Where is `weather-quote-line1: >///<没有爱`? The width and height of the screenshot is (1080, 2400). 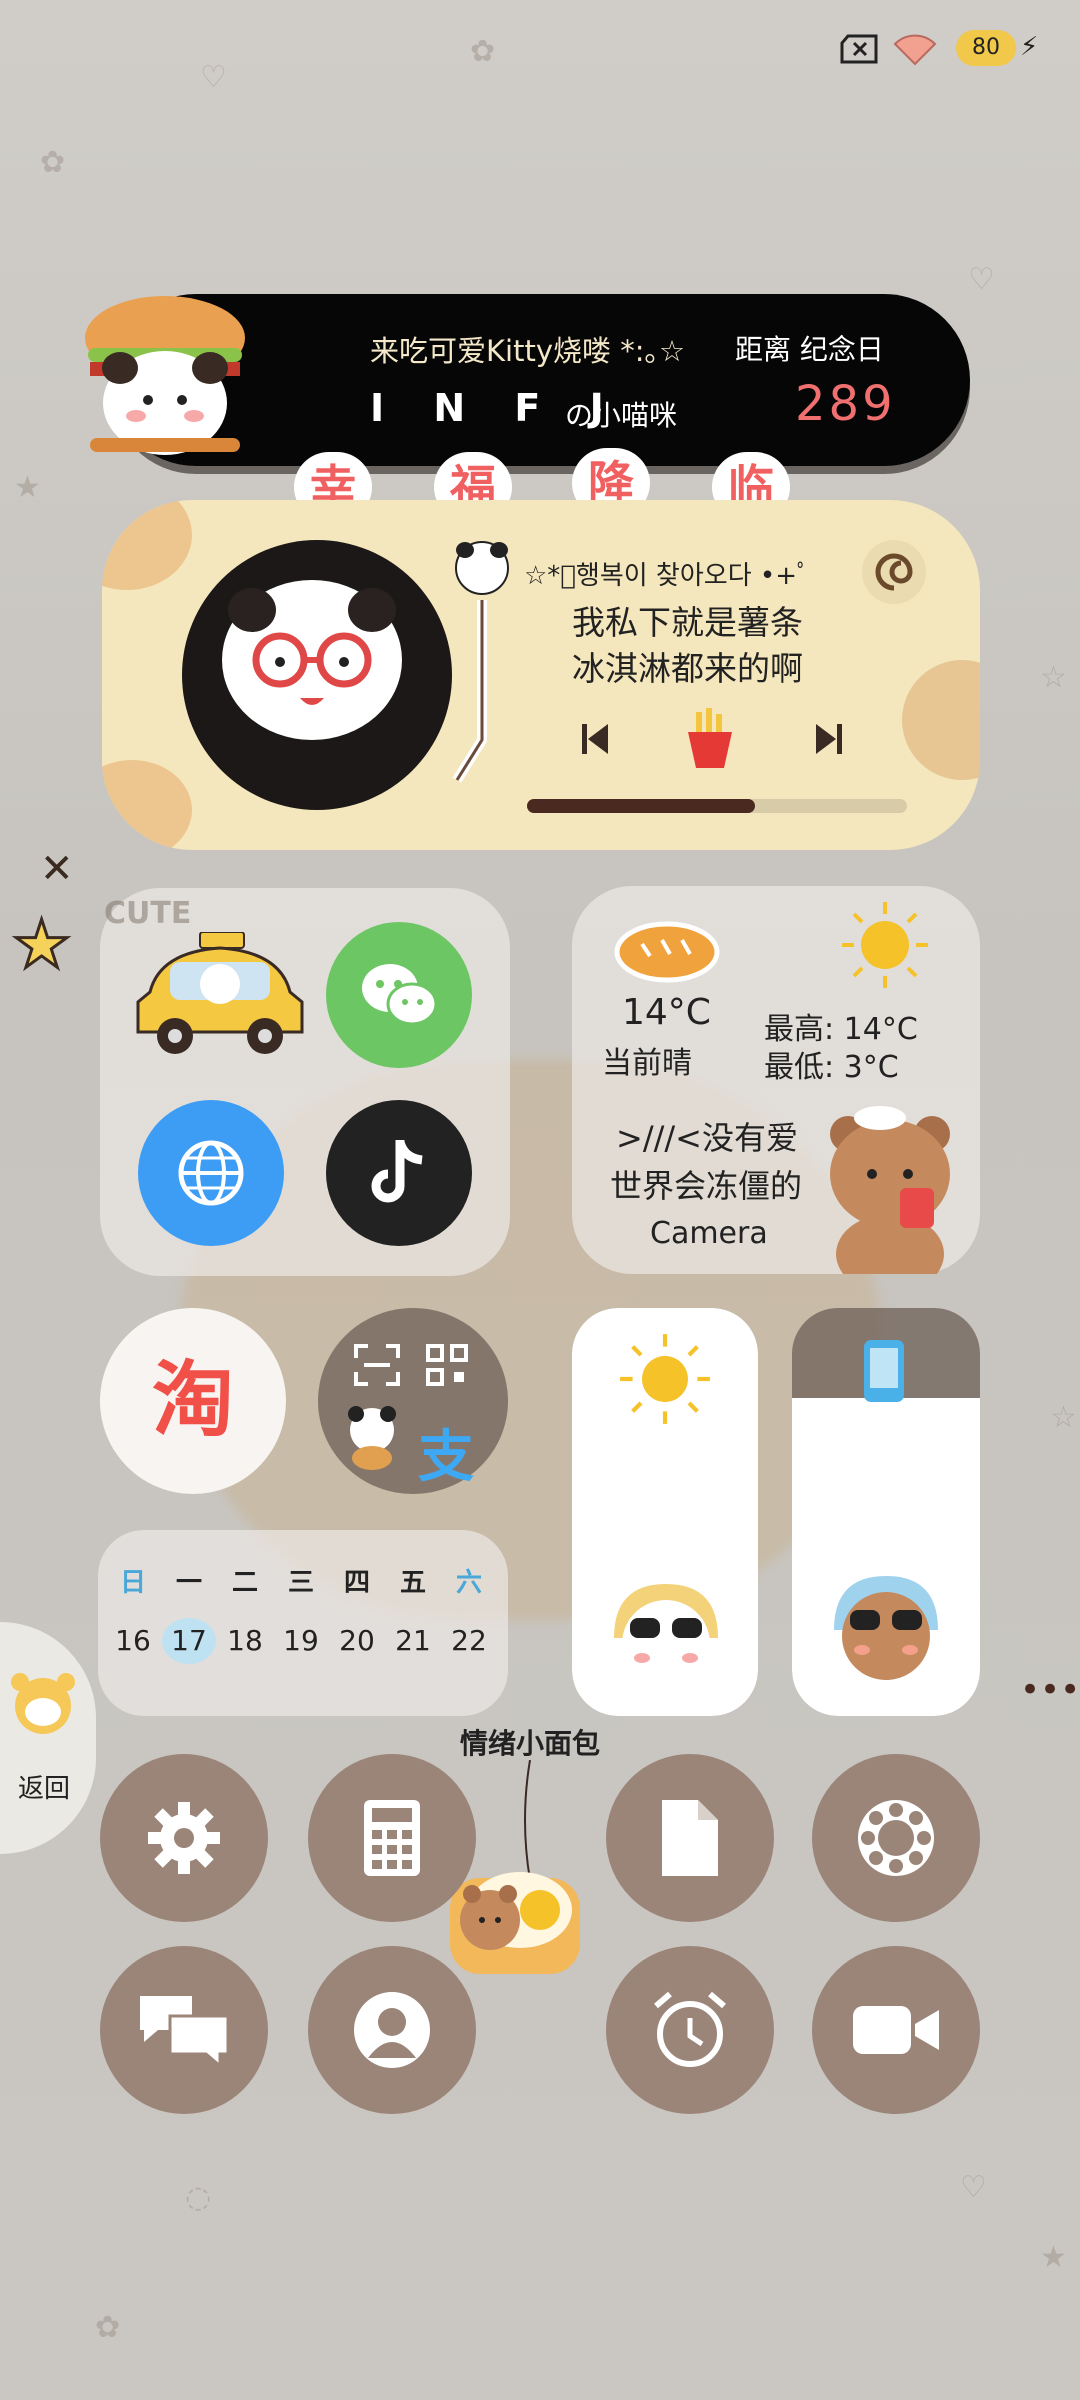 weather-quote-line1: >///<没有爱 is located at coordinates (707, 1138).